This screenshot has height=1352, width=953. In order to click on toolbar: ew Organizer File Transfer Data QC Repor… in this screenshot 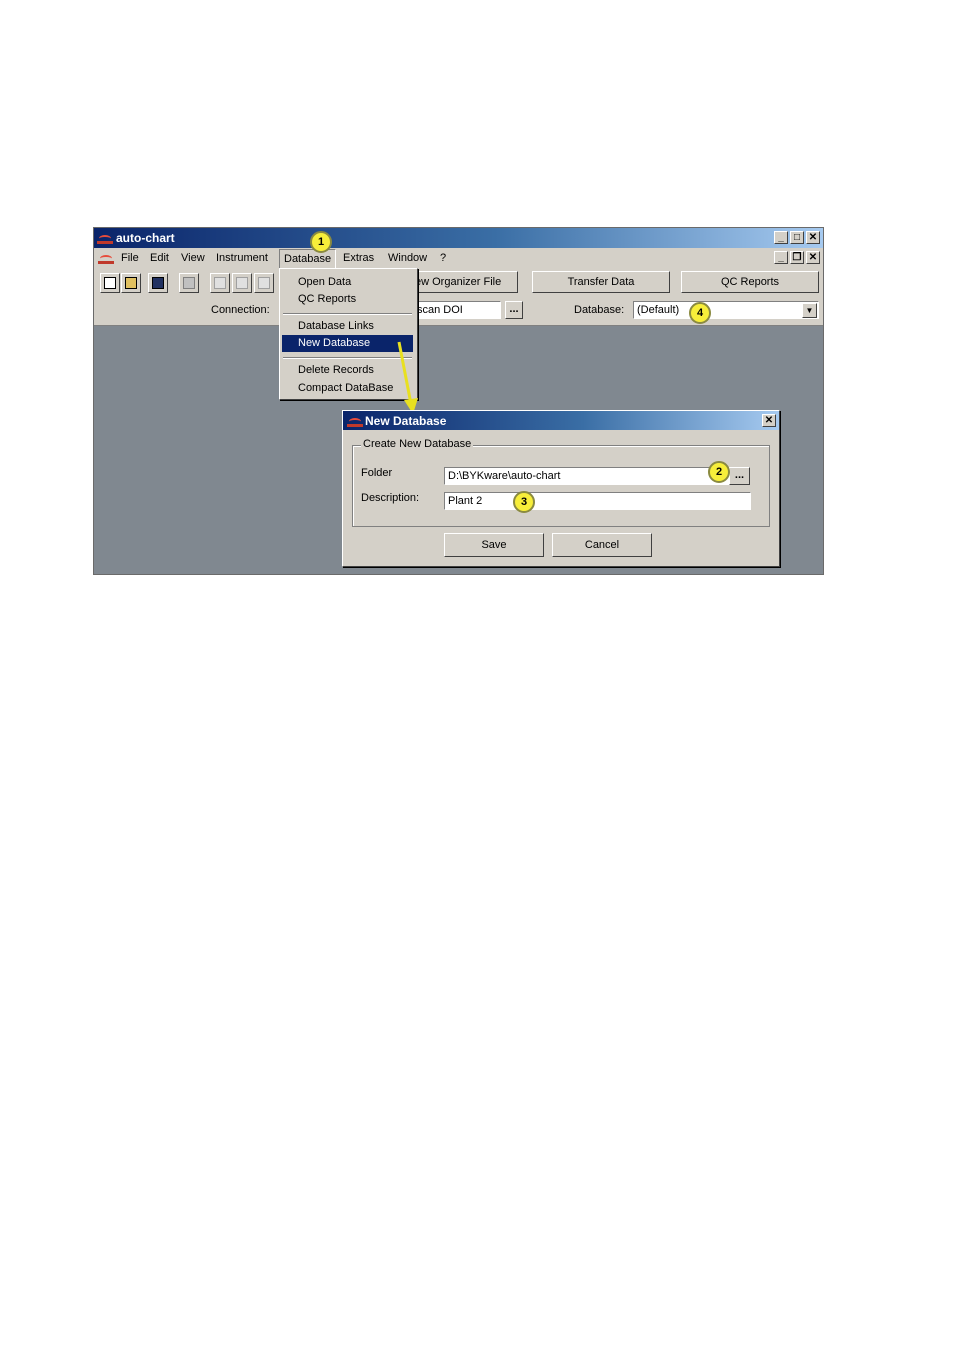, I will do `click(458, 297)`.